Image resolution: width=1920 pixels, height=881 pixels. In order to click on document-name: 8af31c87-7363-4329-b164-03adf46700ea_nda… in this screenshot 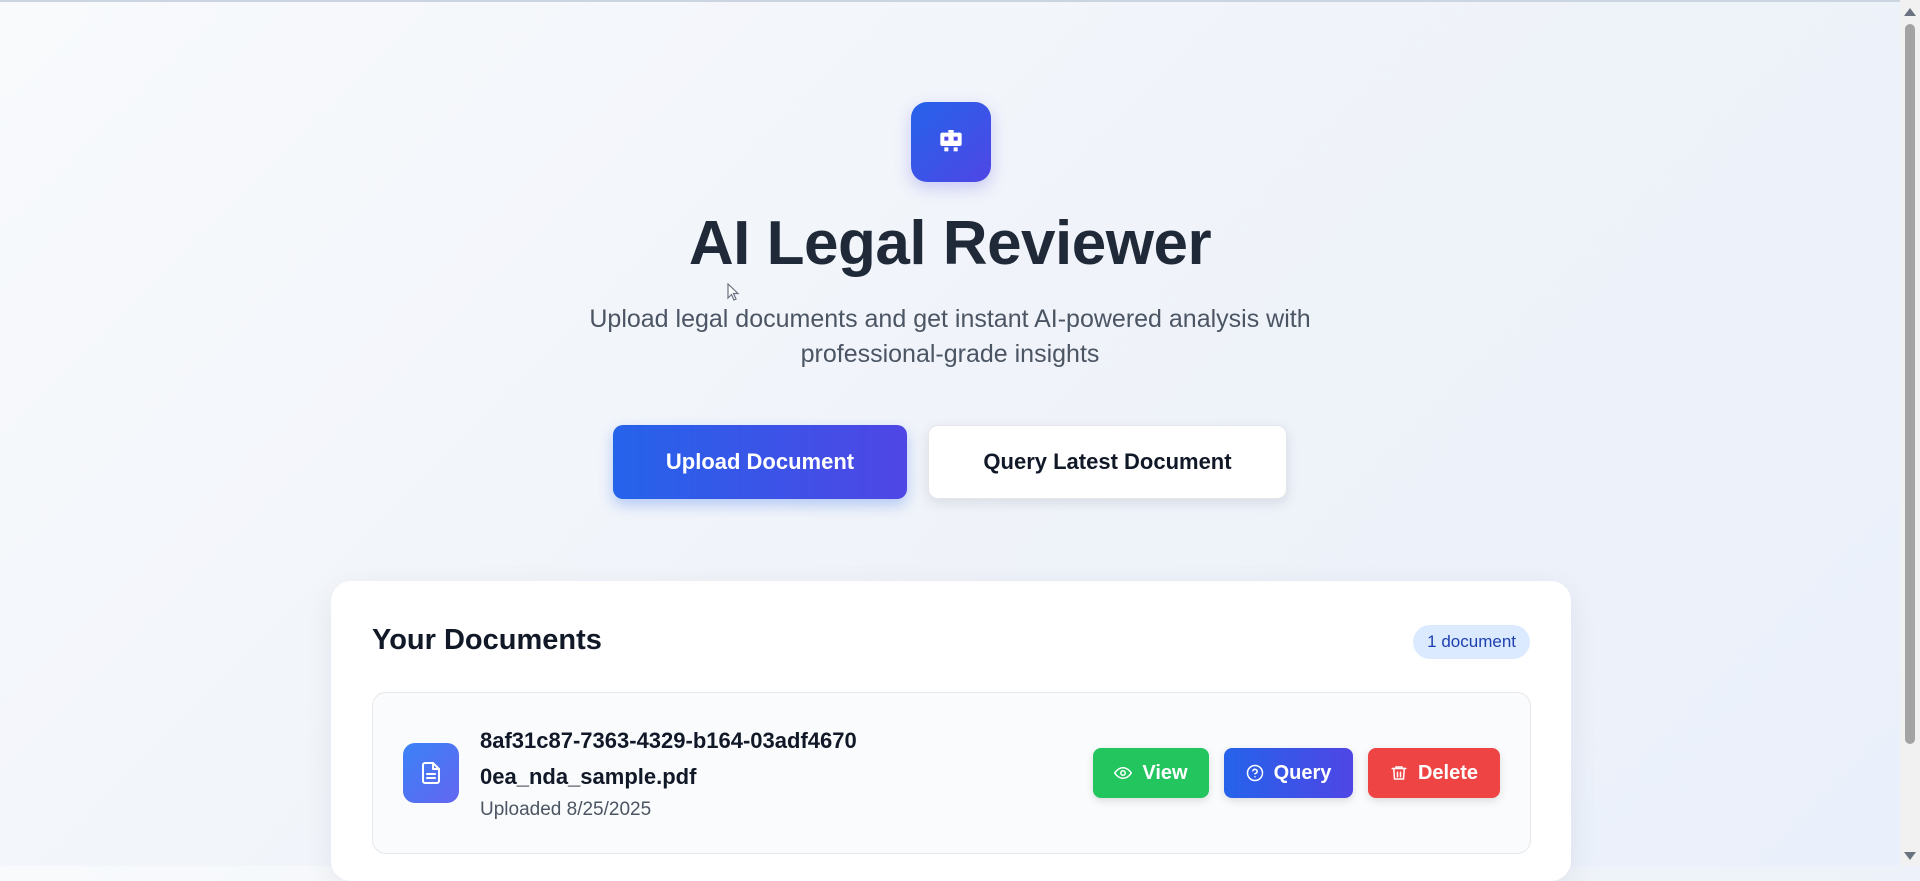, I will do `click(668, 758)`.